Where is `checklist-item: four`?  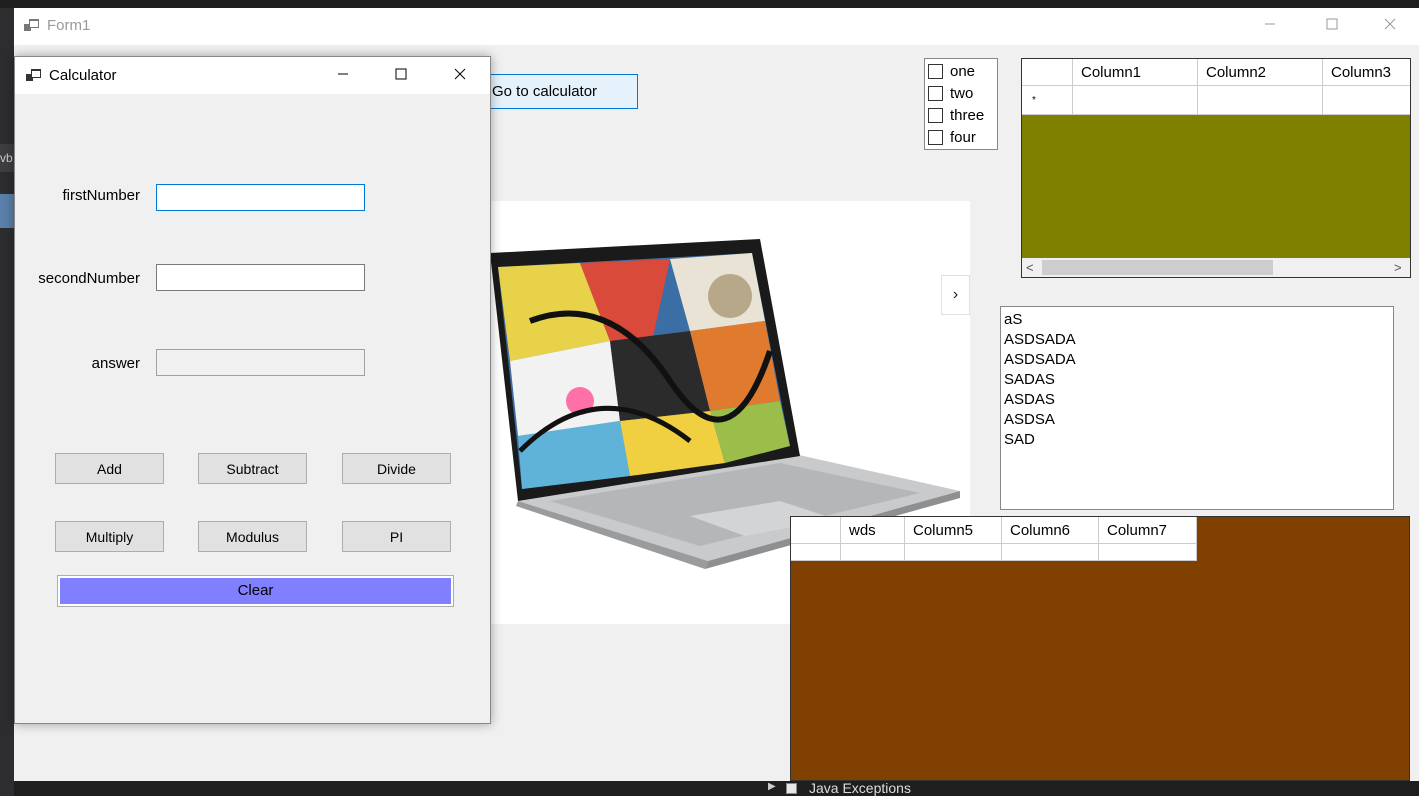 checklist-item: four is located at coordinates (952, 137).